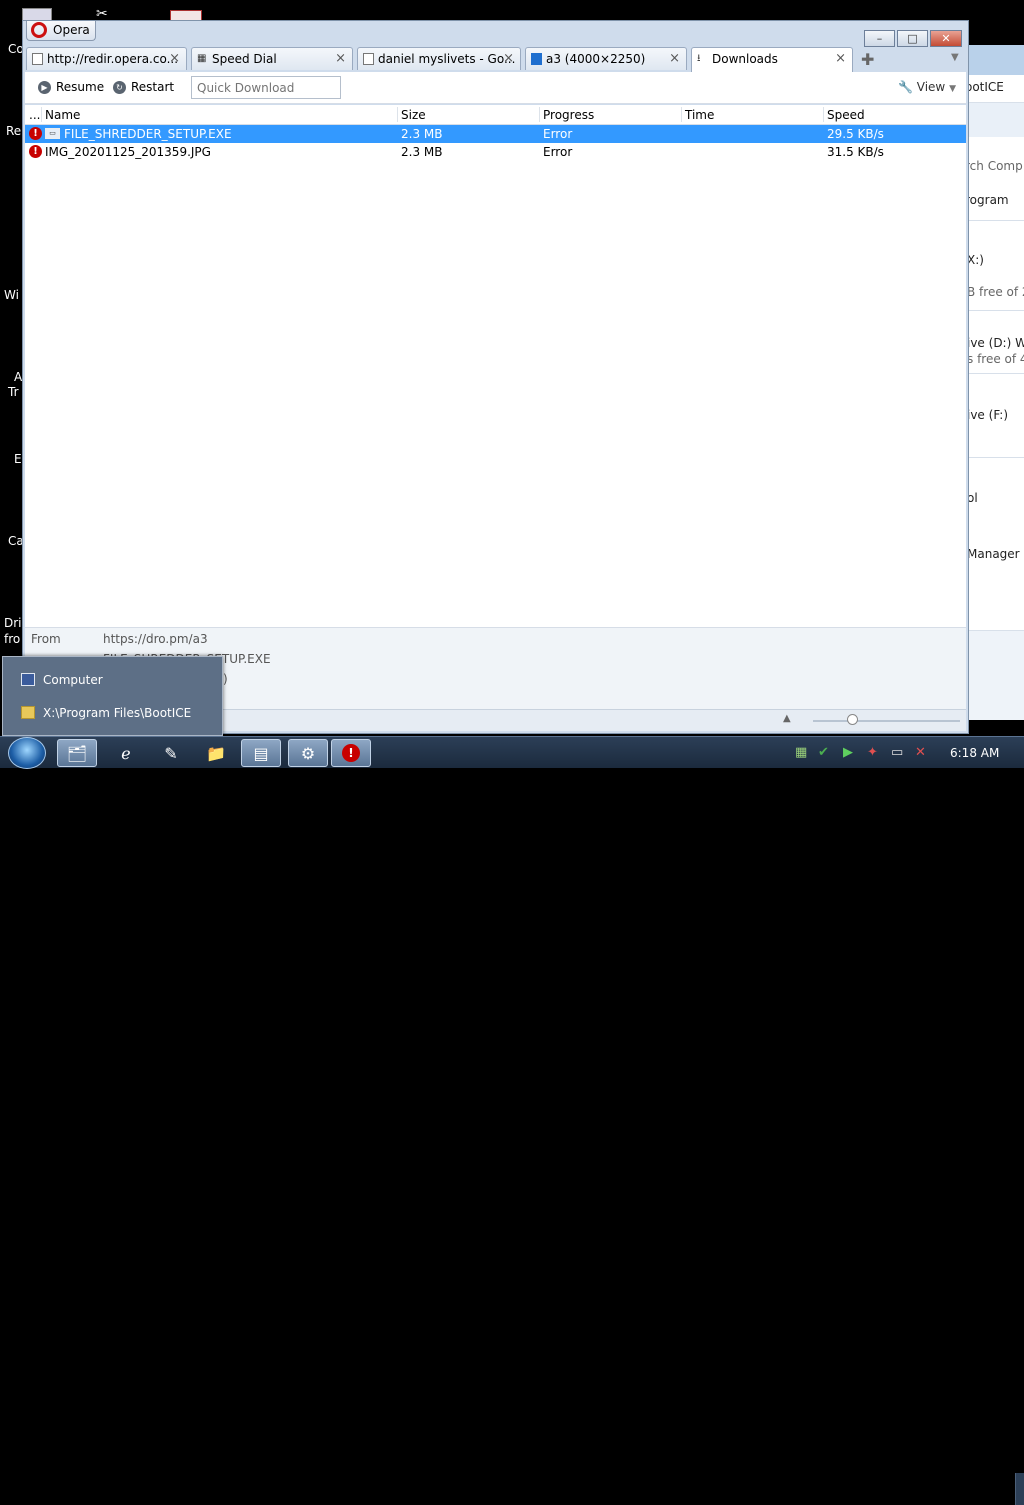  I want to click on desktop-label: Tr, so click(13, 392).